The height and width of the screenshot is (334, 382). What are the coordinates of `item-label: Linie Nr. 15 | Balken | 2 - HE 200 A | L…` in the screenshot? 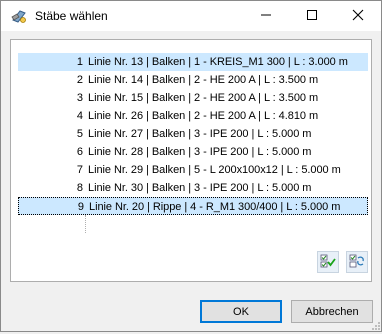 It's located at (203, 98).